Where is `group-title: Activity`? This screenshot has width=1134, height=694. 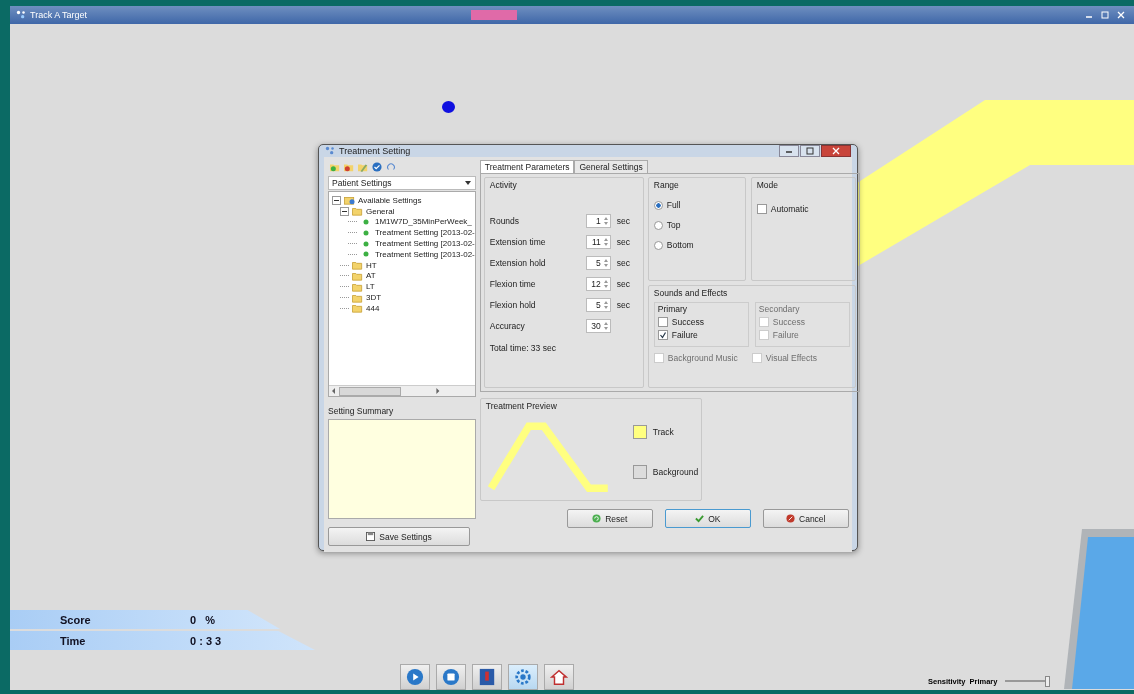 group-title: Activity is located at coordinates (503, 185).